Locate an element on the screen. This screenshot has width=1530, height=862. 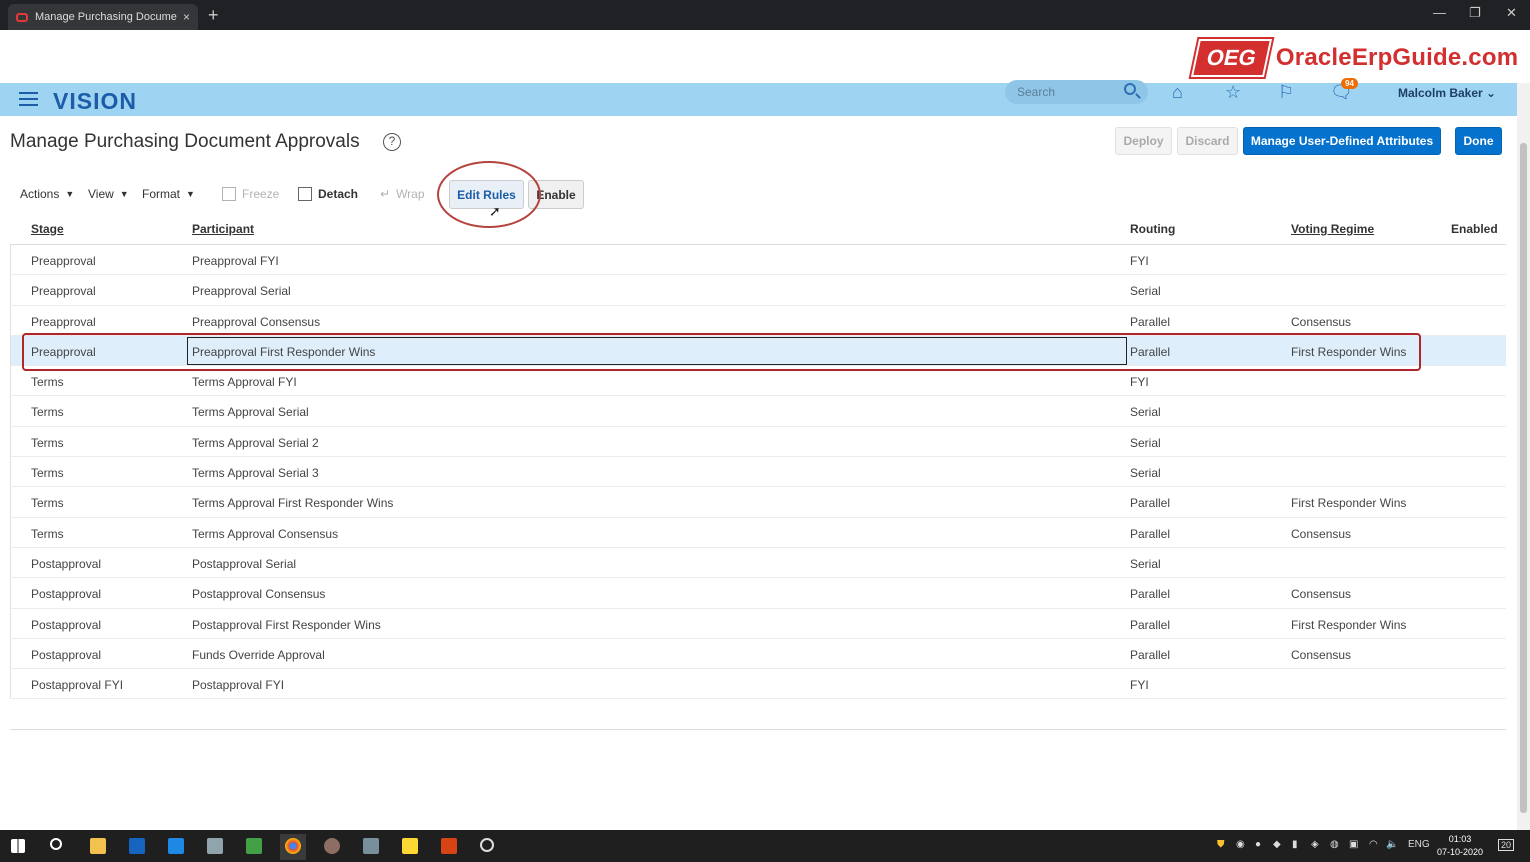
help-icon: ? is located at coordinates (392, 142).